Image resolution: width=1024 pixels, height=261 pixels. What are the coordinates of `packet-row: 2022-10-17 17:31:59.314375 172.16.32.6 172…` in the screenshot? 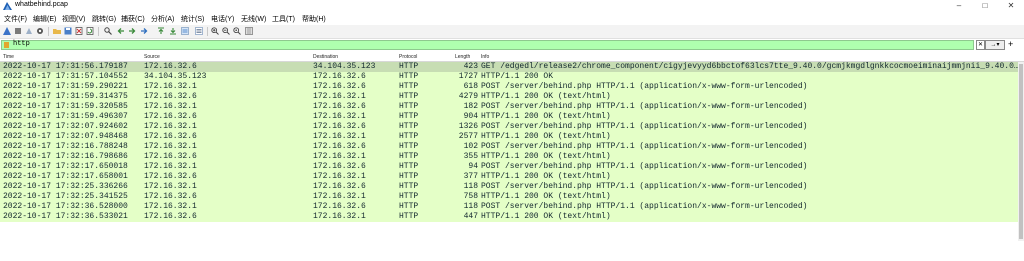 It's located at (512, 97).